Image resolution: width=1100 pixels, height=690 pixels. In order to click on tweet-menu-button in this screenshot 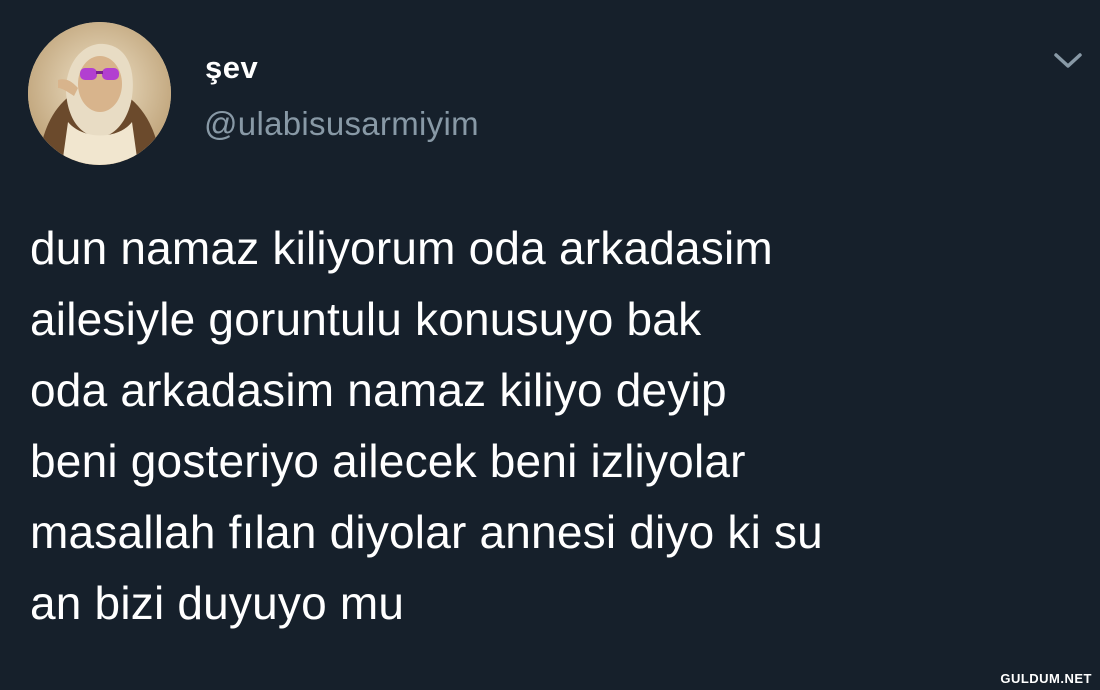, I will do `click(1068, 61)`.